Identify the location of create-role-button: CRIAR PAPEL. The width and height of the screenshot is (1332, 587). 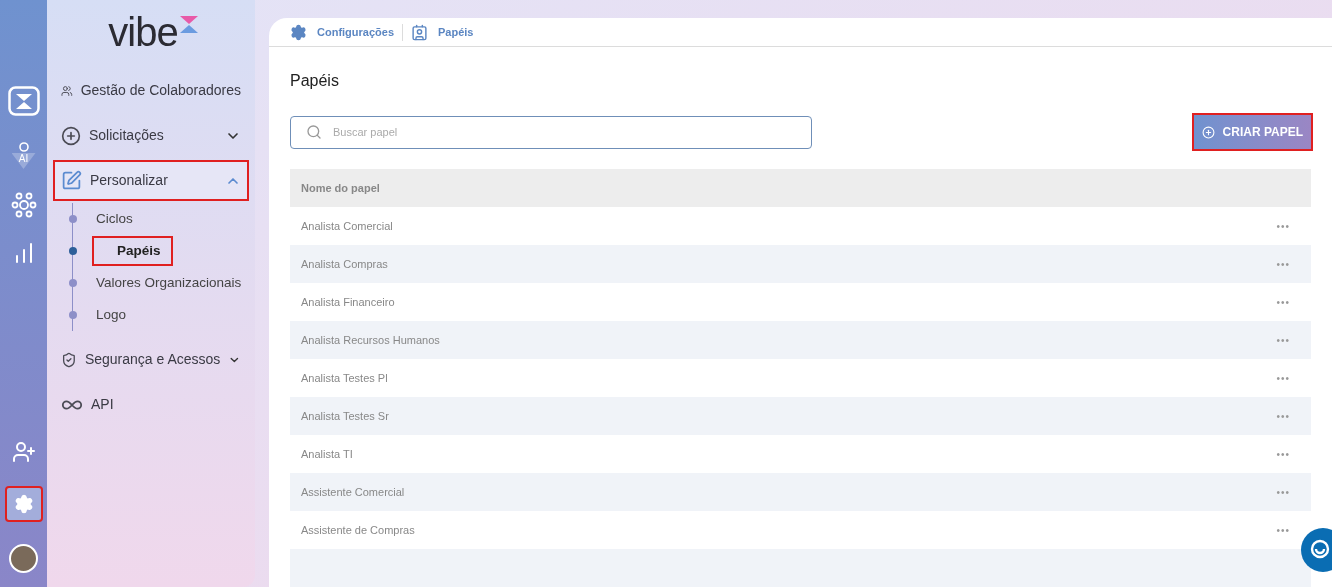
(1252, 132).